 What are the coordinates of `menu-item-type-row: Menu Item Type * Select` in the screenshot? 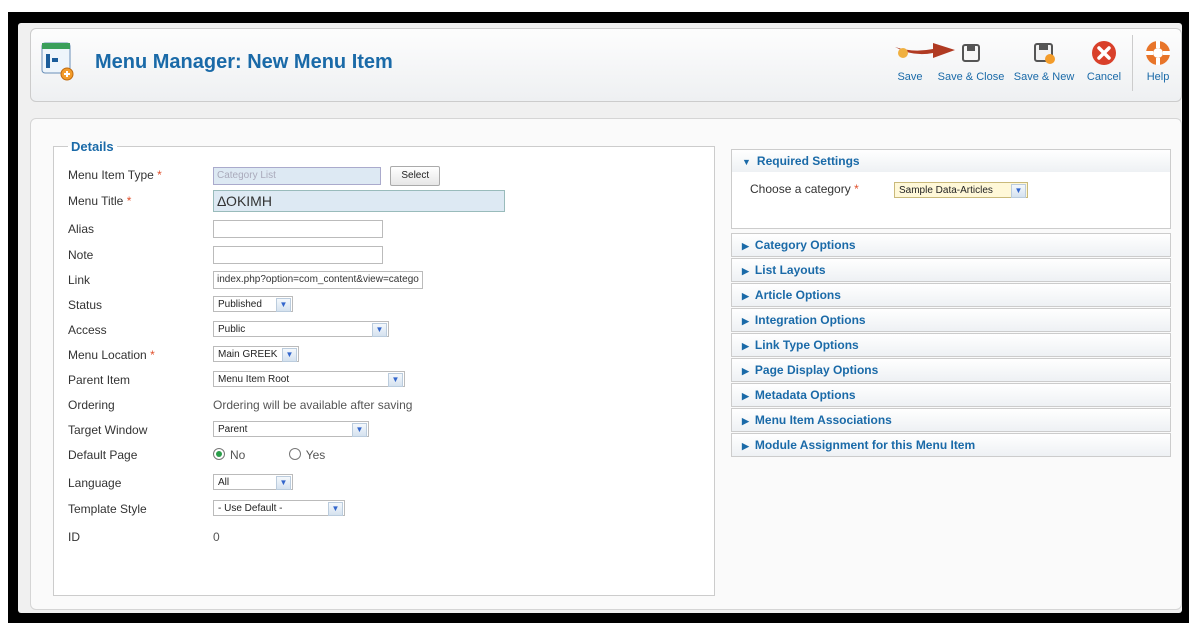 It's located at (383, 176).